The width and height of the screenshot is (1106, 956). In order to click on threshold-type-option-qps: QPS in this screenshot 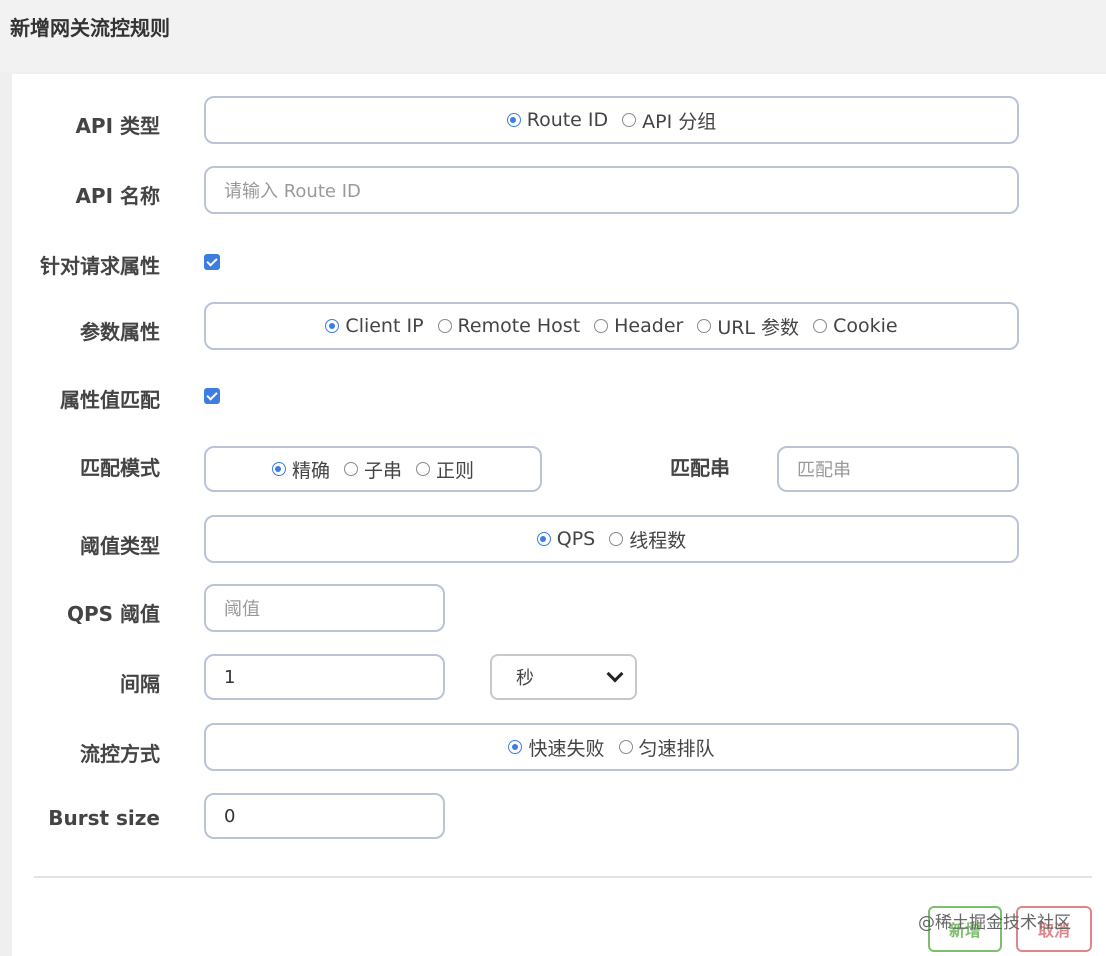, I will do `click(565, 539)`.